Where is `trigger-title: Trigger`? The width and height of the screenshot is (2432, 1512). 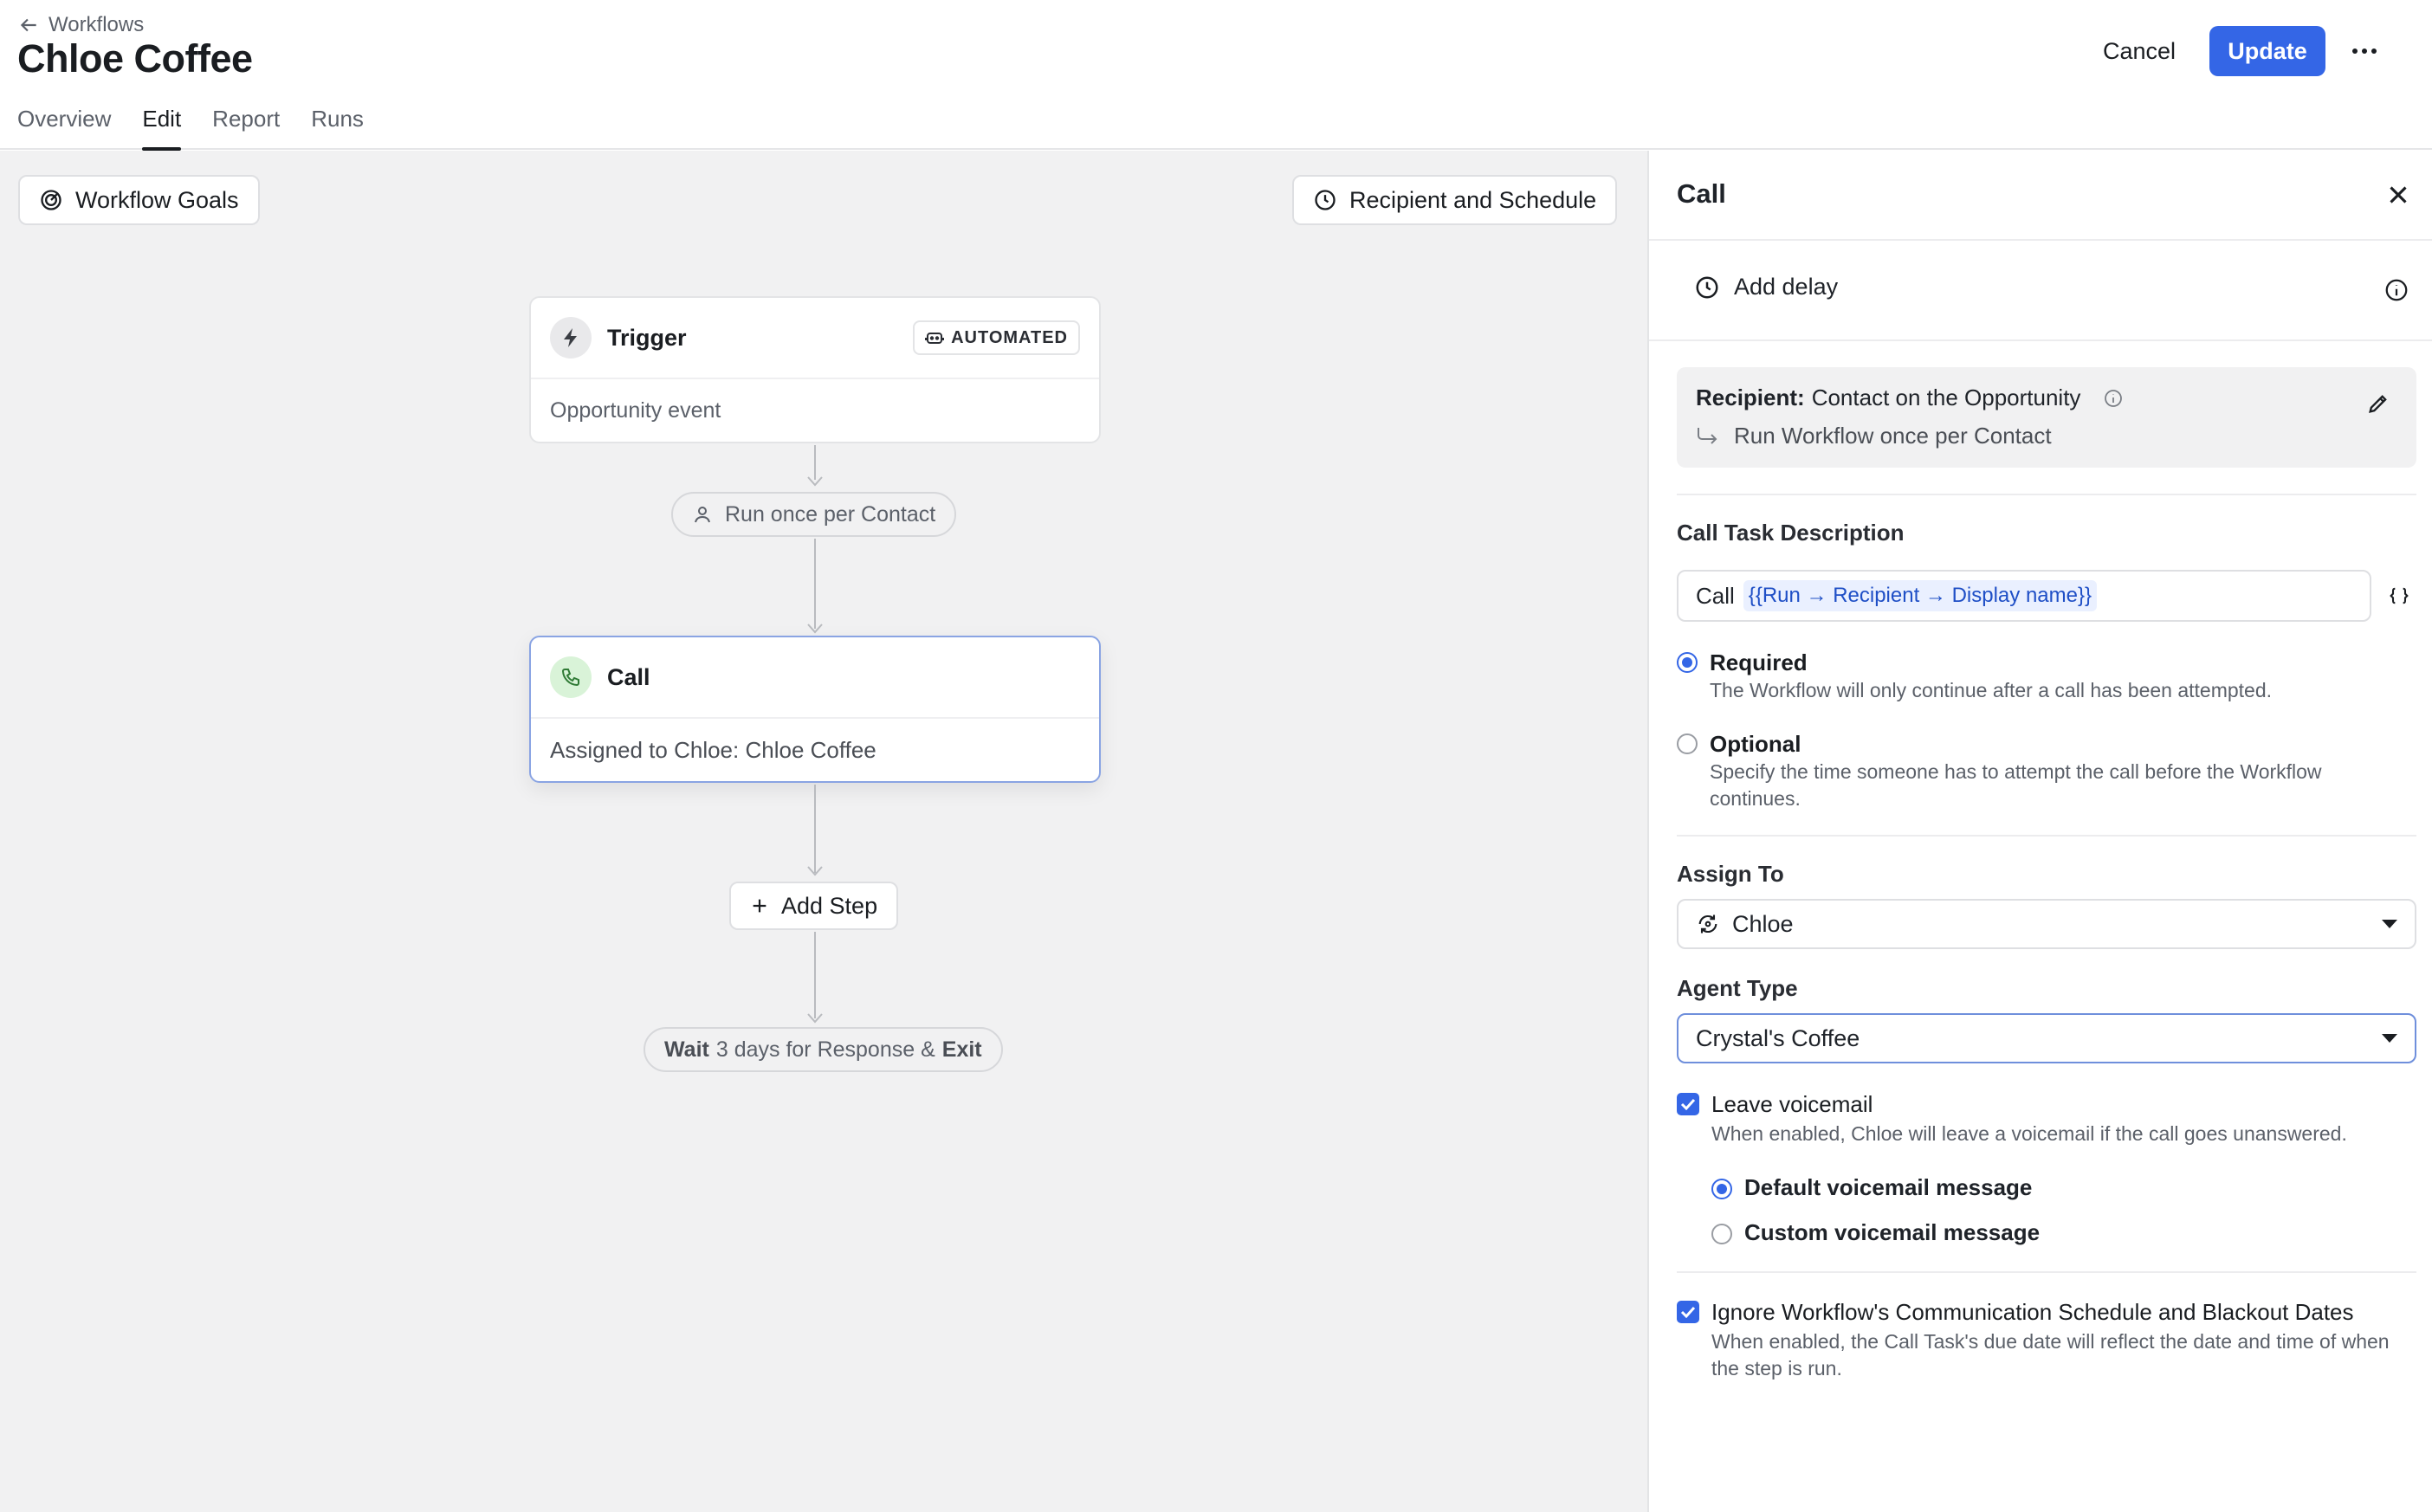 trigger-title: Trigger is located at coordinates (647, 337).